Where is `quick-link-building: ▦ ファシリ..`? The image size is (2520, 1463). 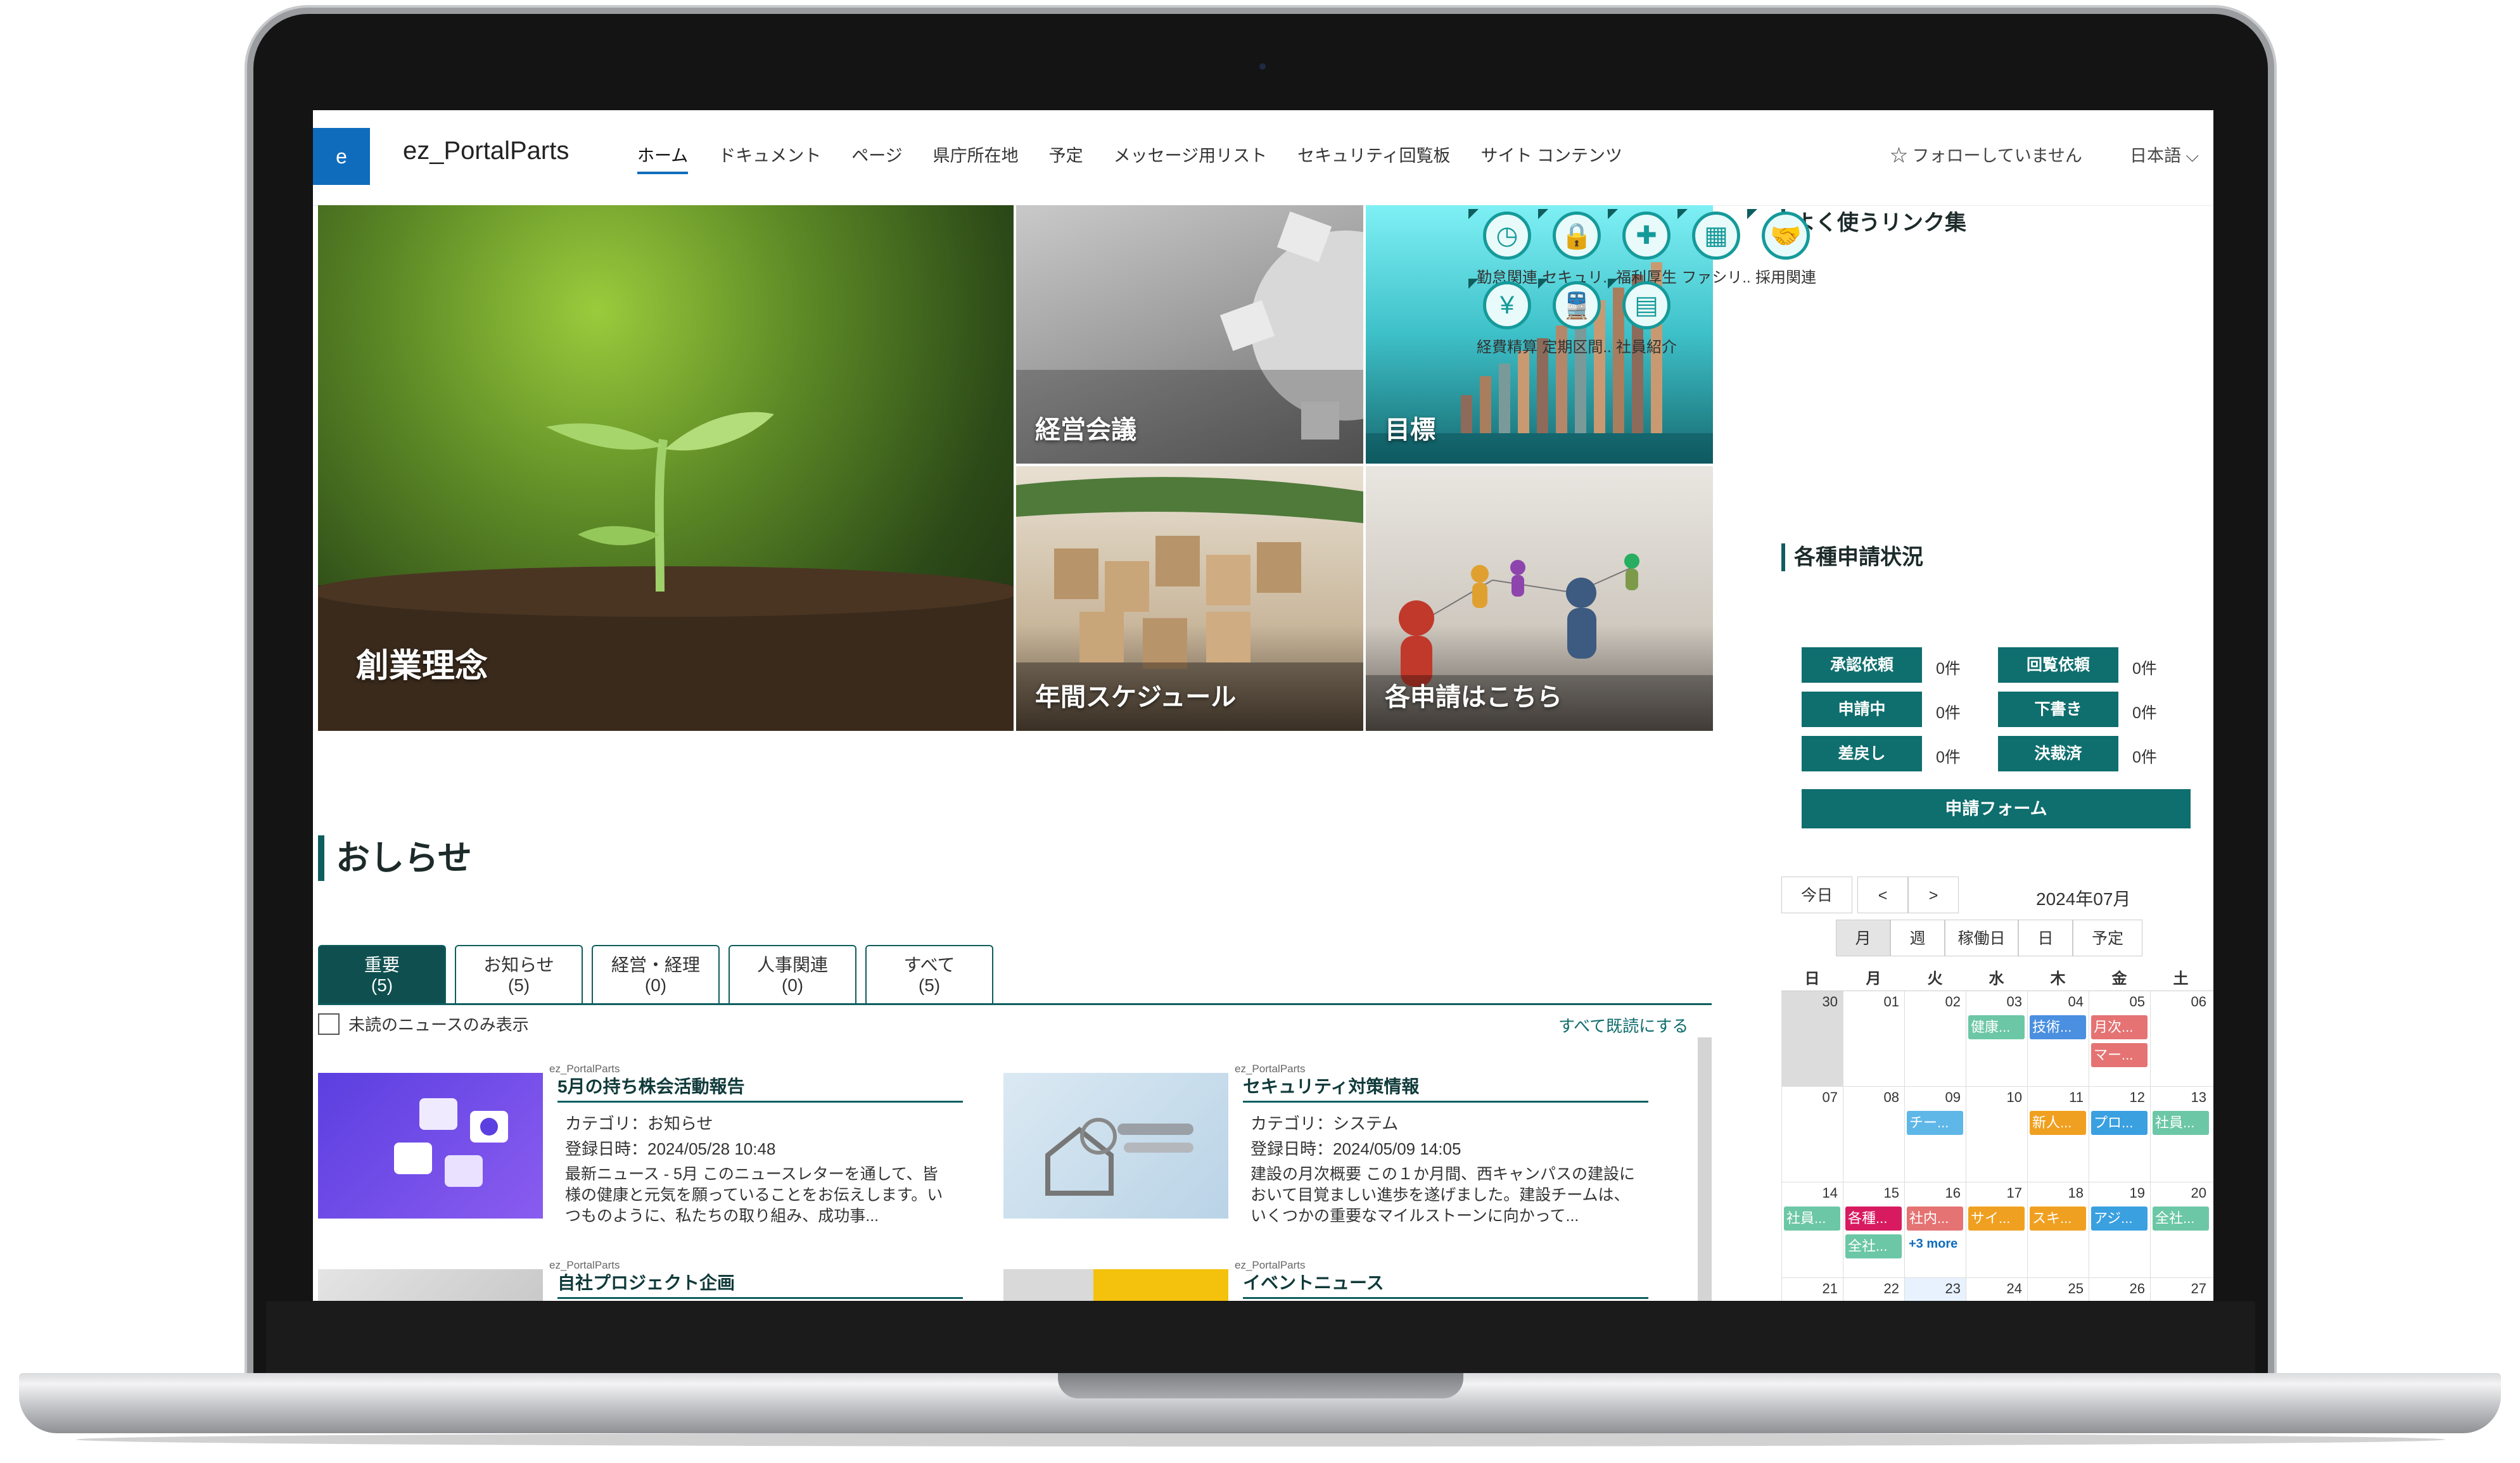
quick-link-building: ▦ ファシリ.. is located at coordinates (1716, 250).